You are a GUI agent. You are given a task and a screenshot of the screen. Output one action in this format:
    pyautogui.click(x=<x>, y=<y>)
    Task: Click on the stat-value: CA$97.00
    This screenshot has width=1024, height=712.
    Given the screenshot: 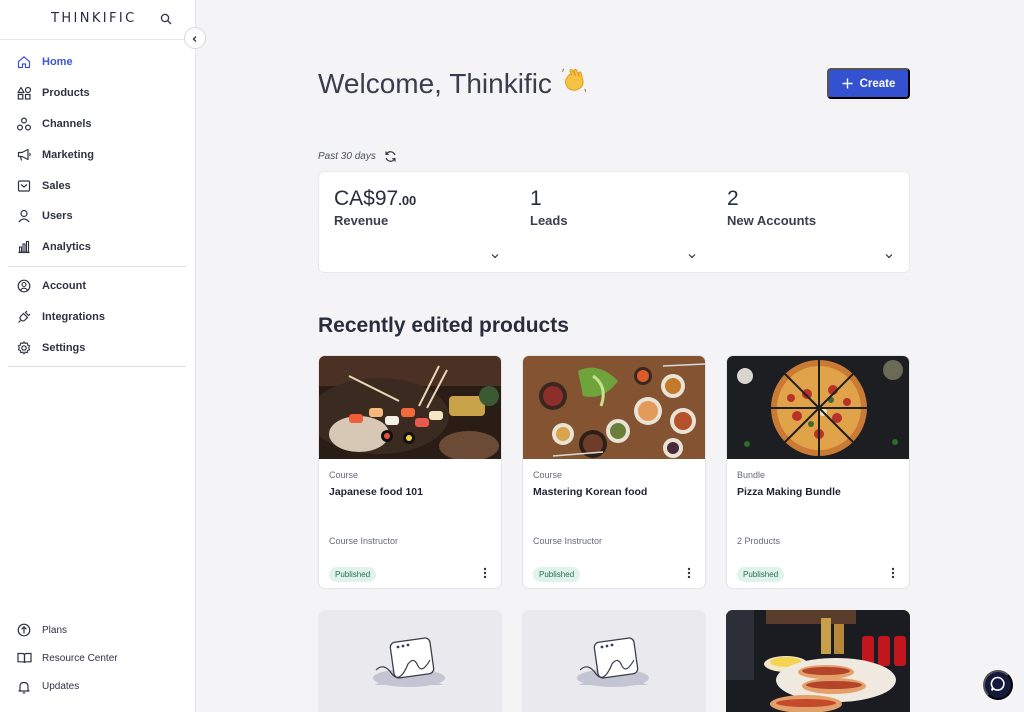 What is the action you would take?
    pyautogui.click(x=375, y=198)
    